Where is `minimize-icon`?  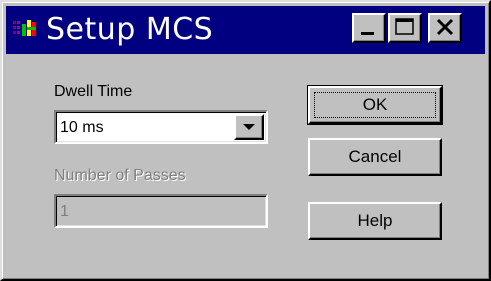
minimize-icon is located at coordinates (367, 33).